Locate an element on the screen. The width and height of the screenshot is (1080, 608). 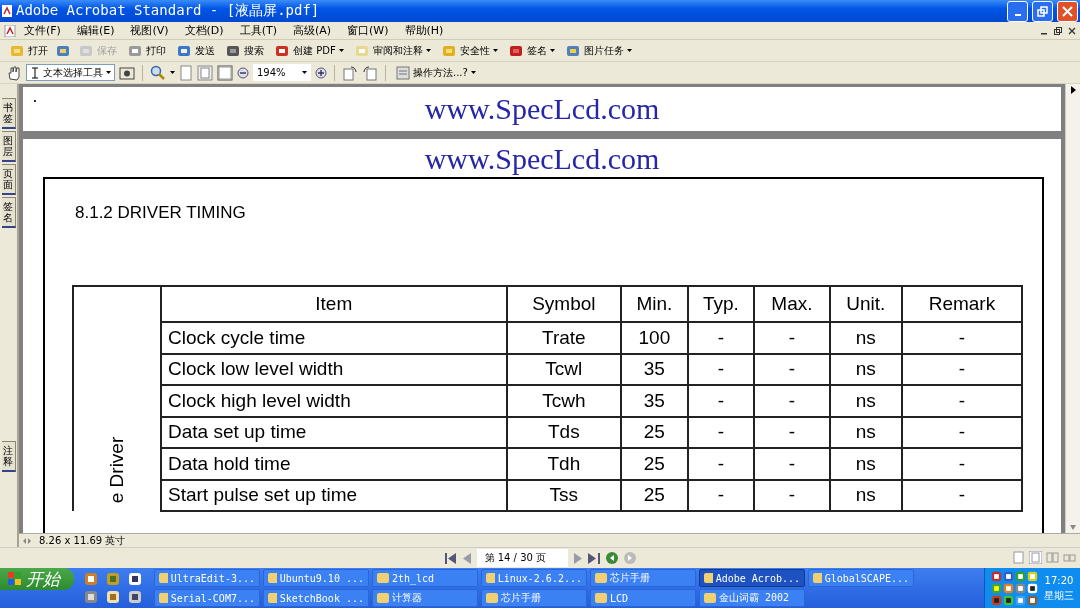
toolbar-button: 发送 is located at coordinates (195, 50).